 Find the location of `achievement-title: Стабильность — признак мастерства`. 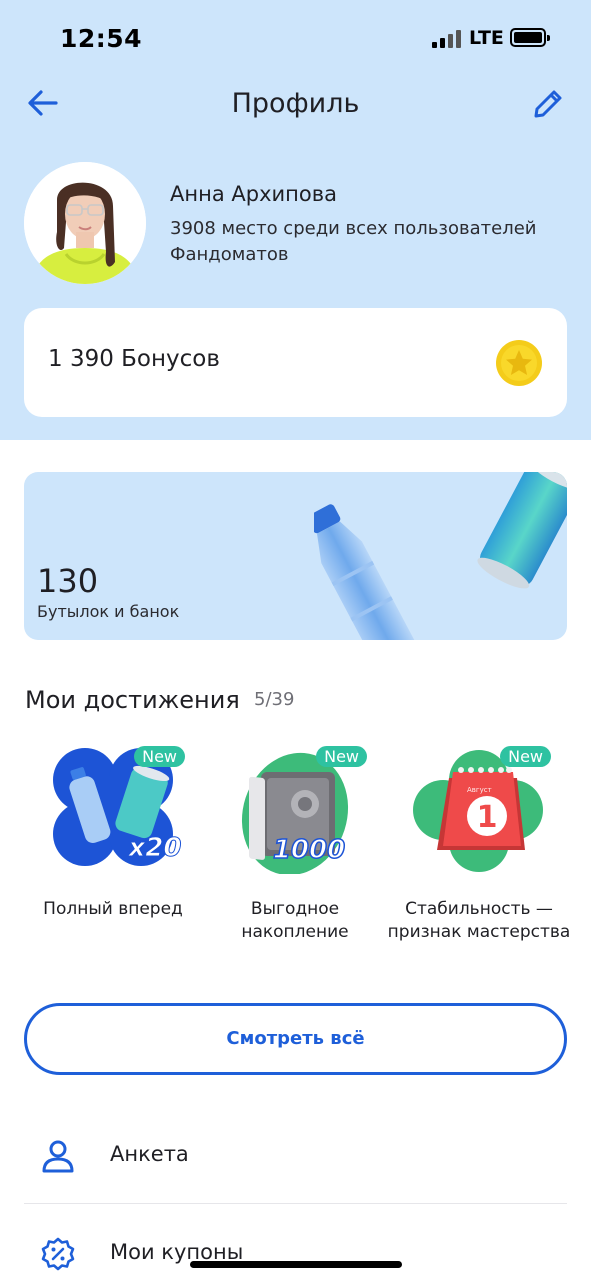

achievement-title: Стабильность — признак мастерства is located at coordinates (479, 920).